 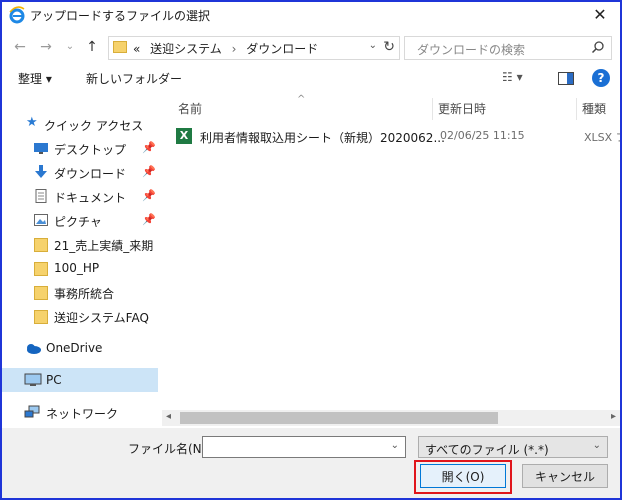 I want to click on desktop-icon, so click(x=41, y=148).